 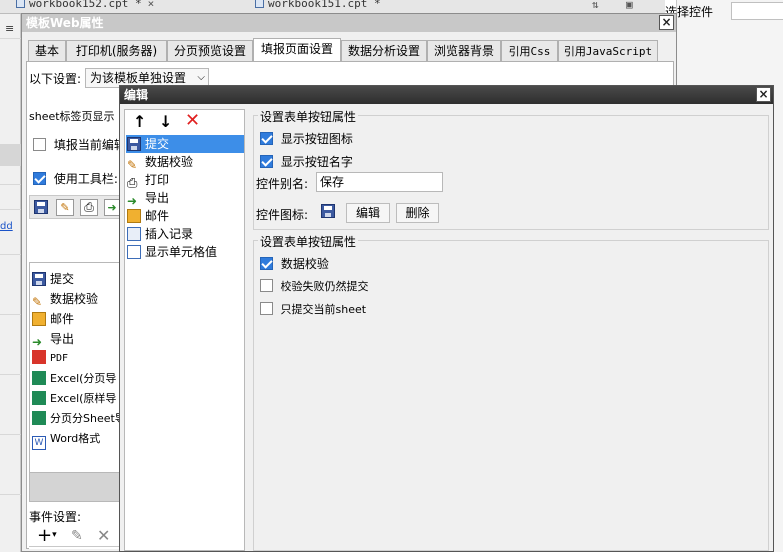 I want to click on edit-item-show-cell-value: 显示单元格值, so click(x=172, y=252).